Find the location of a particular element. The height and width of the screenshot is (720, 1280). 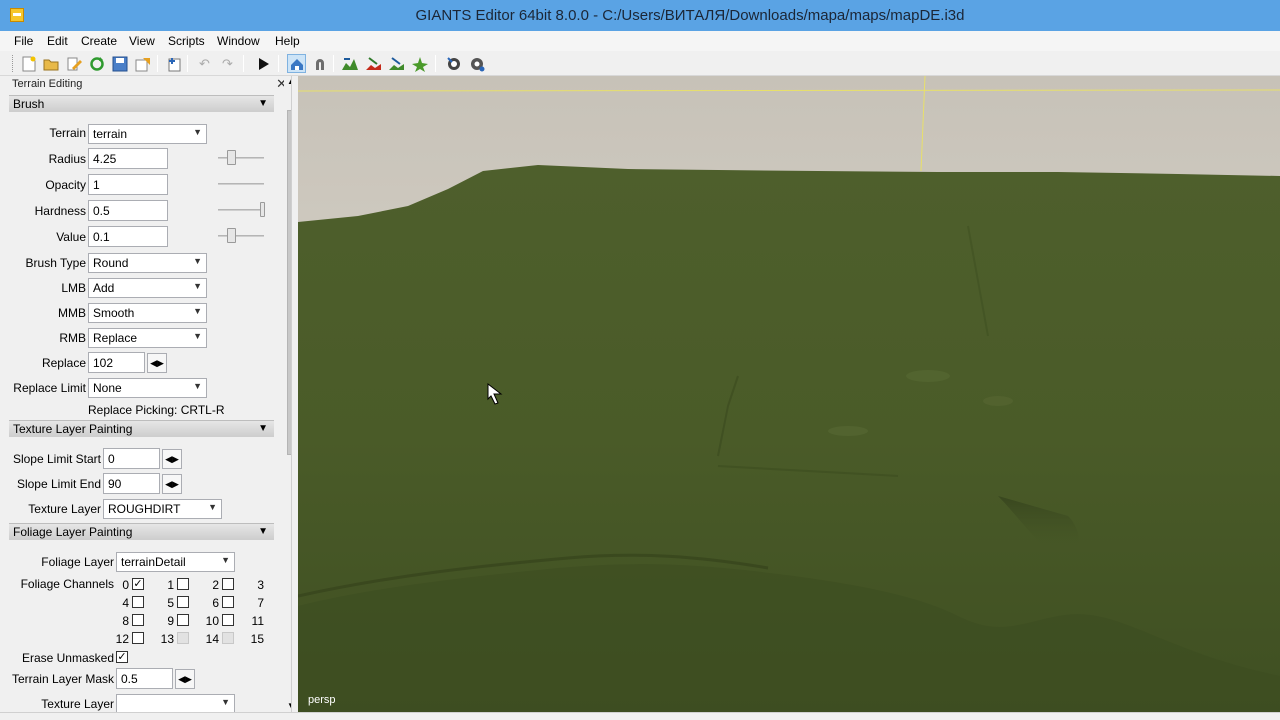

replace-field: 102 is located at coordinates (116, 362).